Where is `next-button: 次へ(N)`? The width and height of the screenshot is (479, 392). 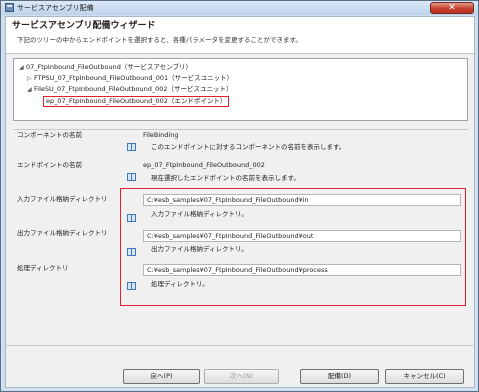 next-button: 次へ(N) is located at coordinates (241, 376).